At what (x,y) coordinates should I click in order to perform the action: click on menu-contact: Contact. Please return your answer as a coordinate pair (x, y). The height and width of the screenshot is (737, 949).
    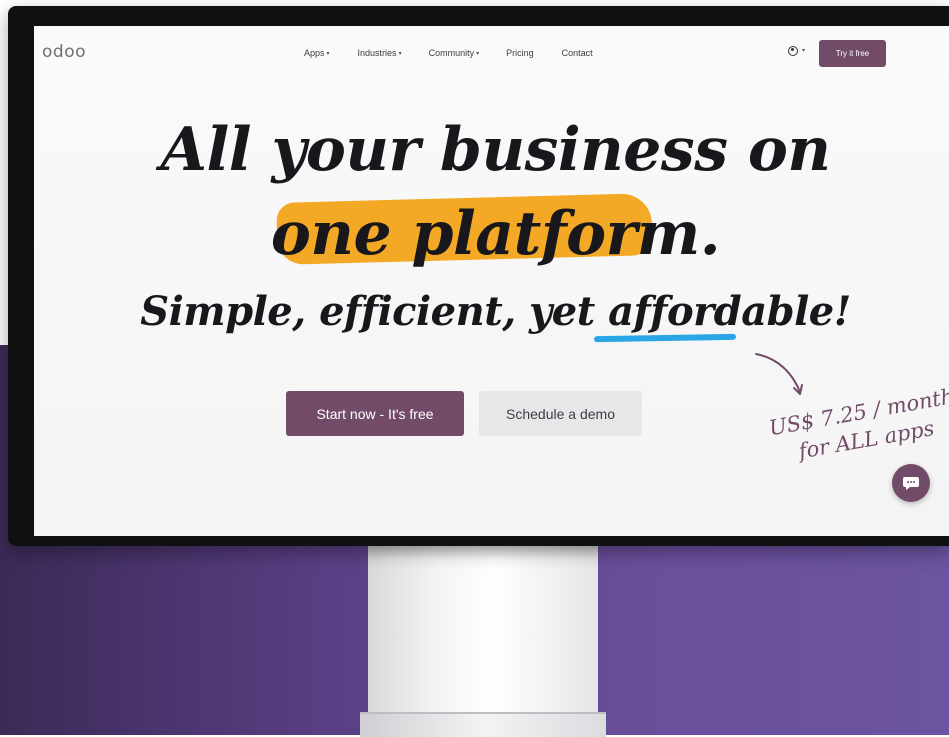
    Looking at the image, I should click on (577, 53).